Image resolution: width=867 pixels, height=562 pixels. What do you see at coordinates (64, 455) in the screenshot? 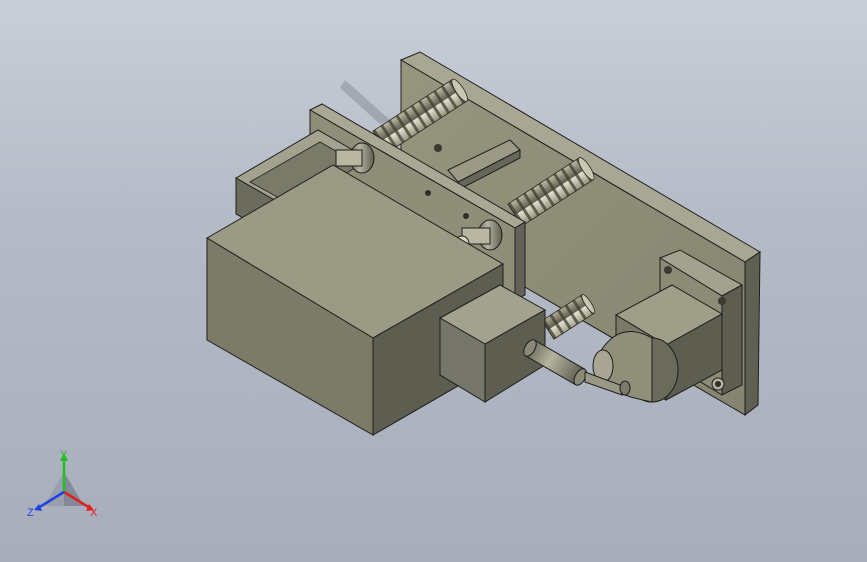
I see `y-axis-label: Y` at bounding box center [64, 455].